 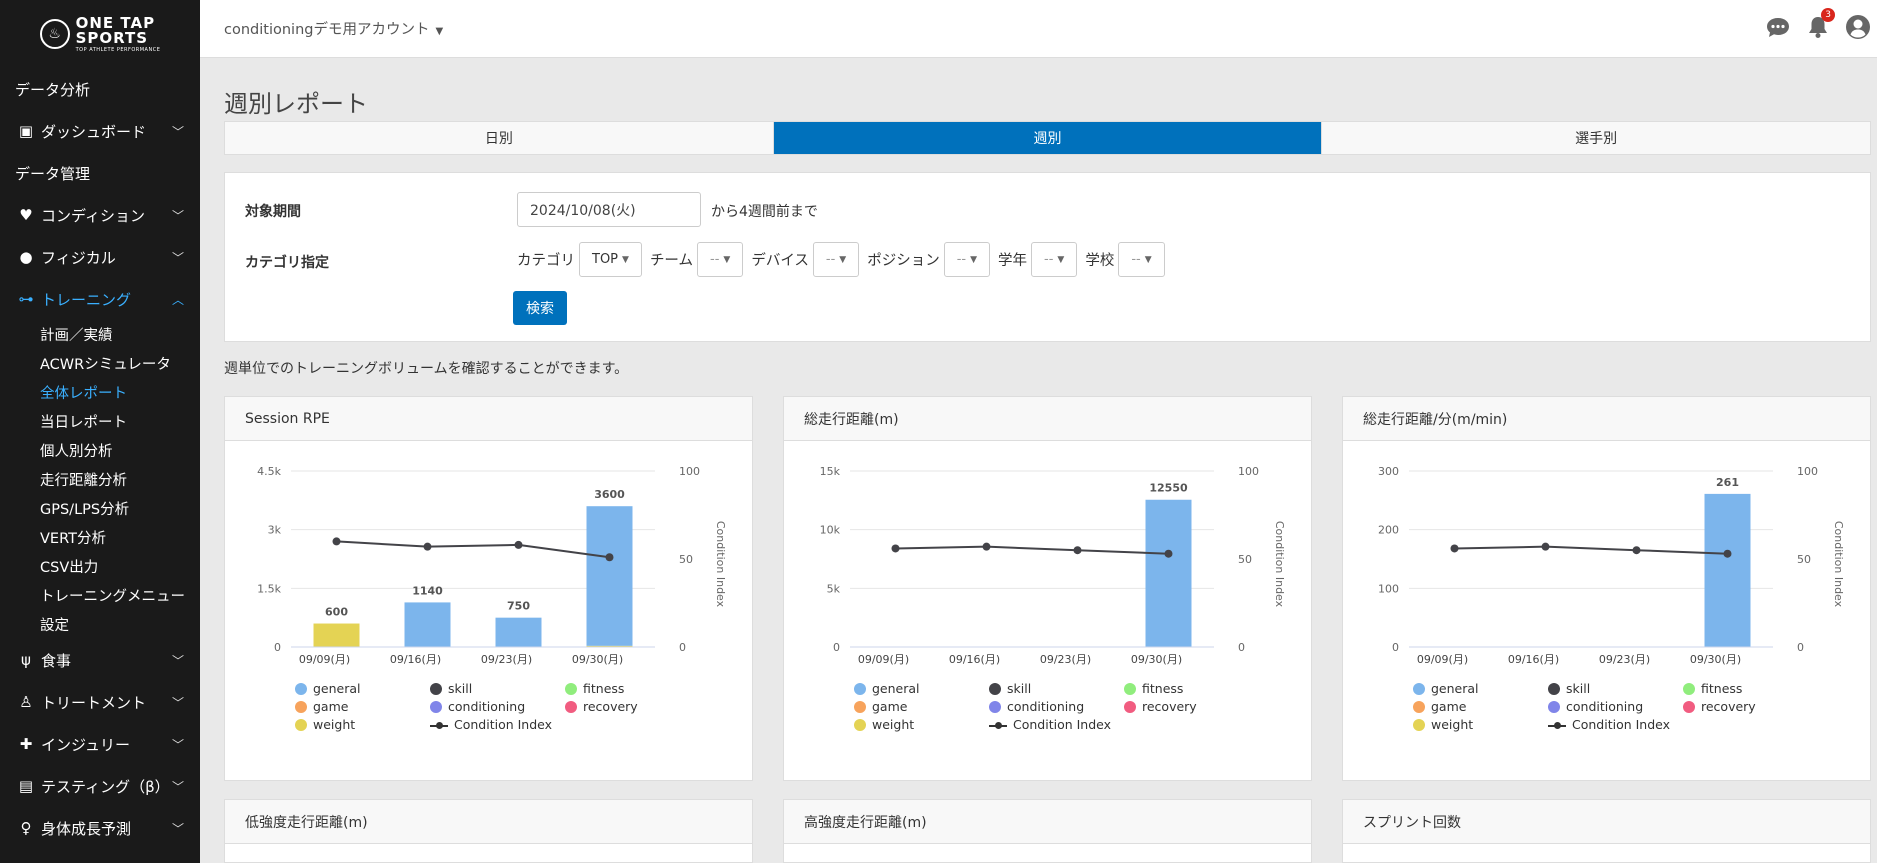 What do you see at coordinates (26, 215) in the screenshot?
I see `heartbeat-icon: ♥` at bounding box center [26, 215].